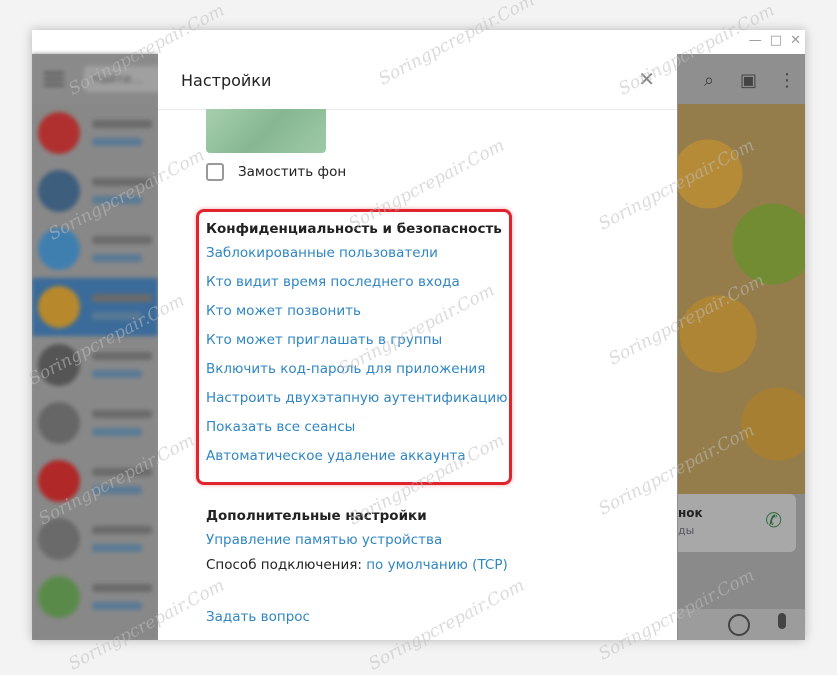  What do you see at coordinates (437, 565) in the screenshot?
I see `connection-type-value: по умолчанию (TCP)` at bounding box center [437, 565].